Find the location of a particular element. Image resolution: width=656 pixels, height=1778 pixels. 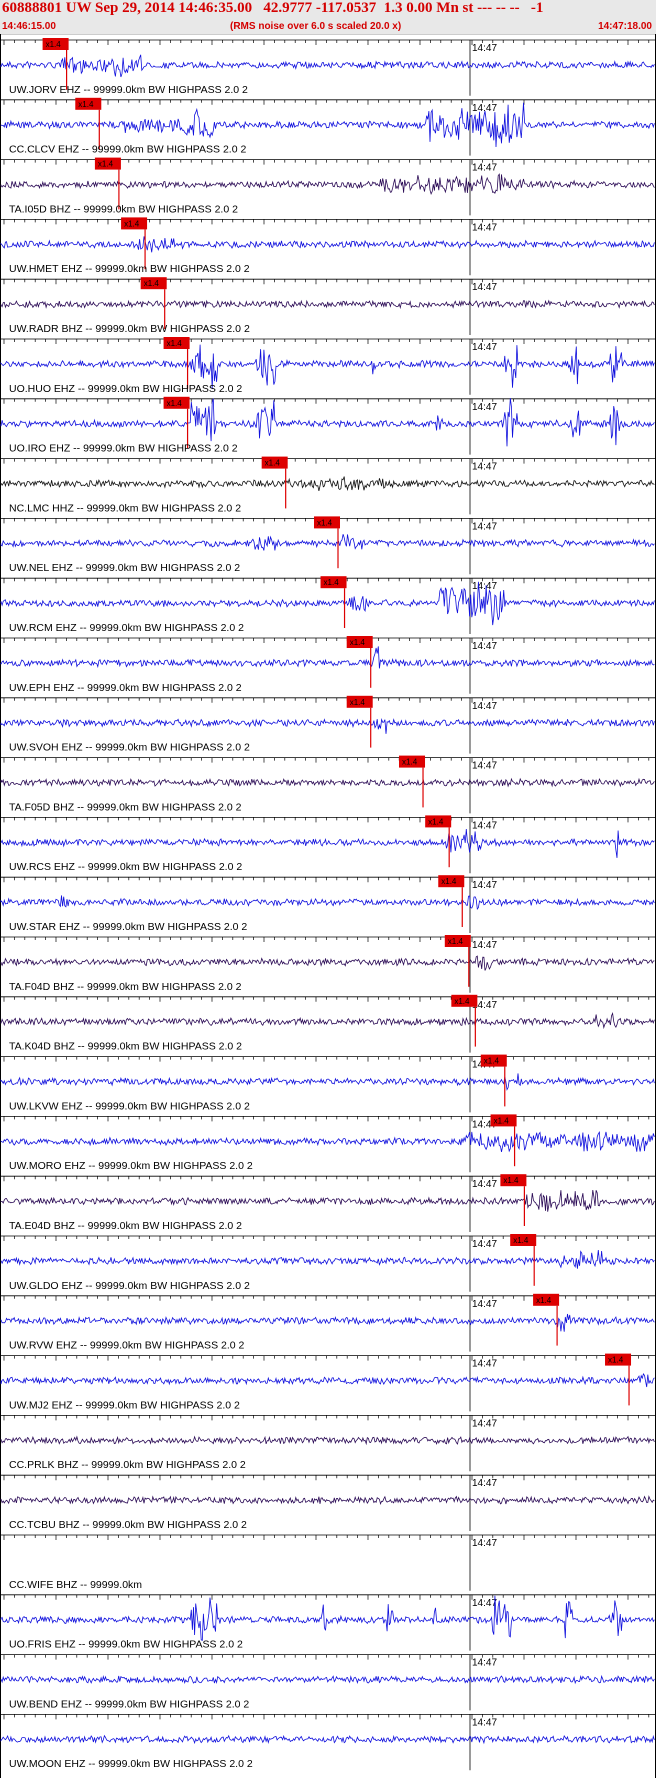

time-end-label: 14:47:18.00 is located at coordinates (625, 26).